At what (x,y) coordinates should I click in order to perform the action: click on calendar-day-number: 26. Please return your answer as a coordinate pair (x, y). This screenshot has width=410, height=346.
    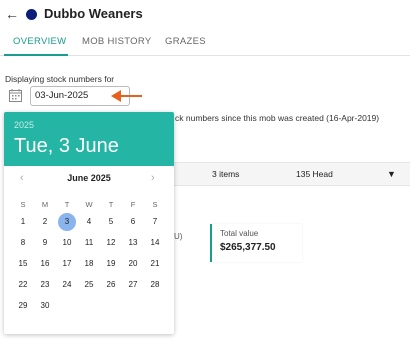
    Looking at the image, I should click on (111, 284).